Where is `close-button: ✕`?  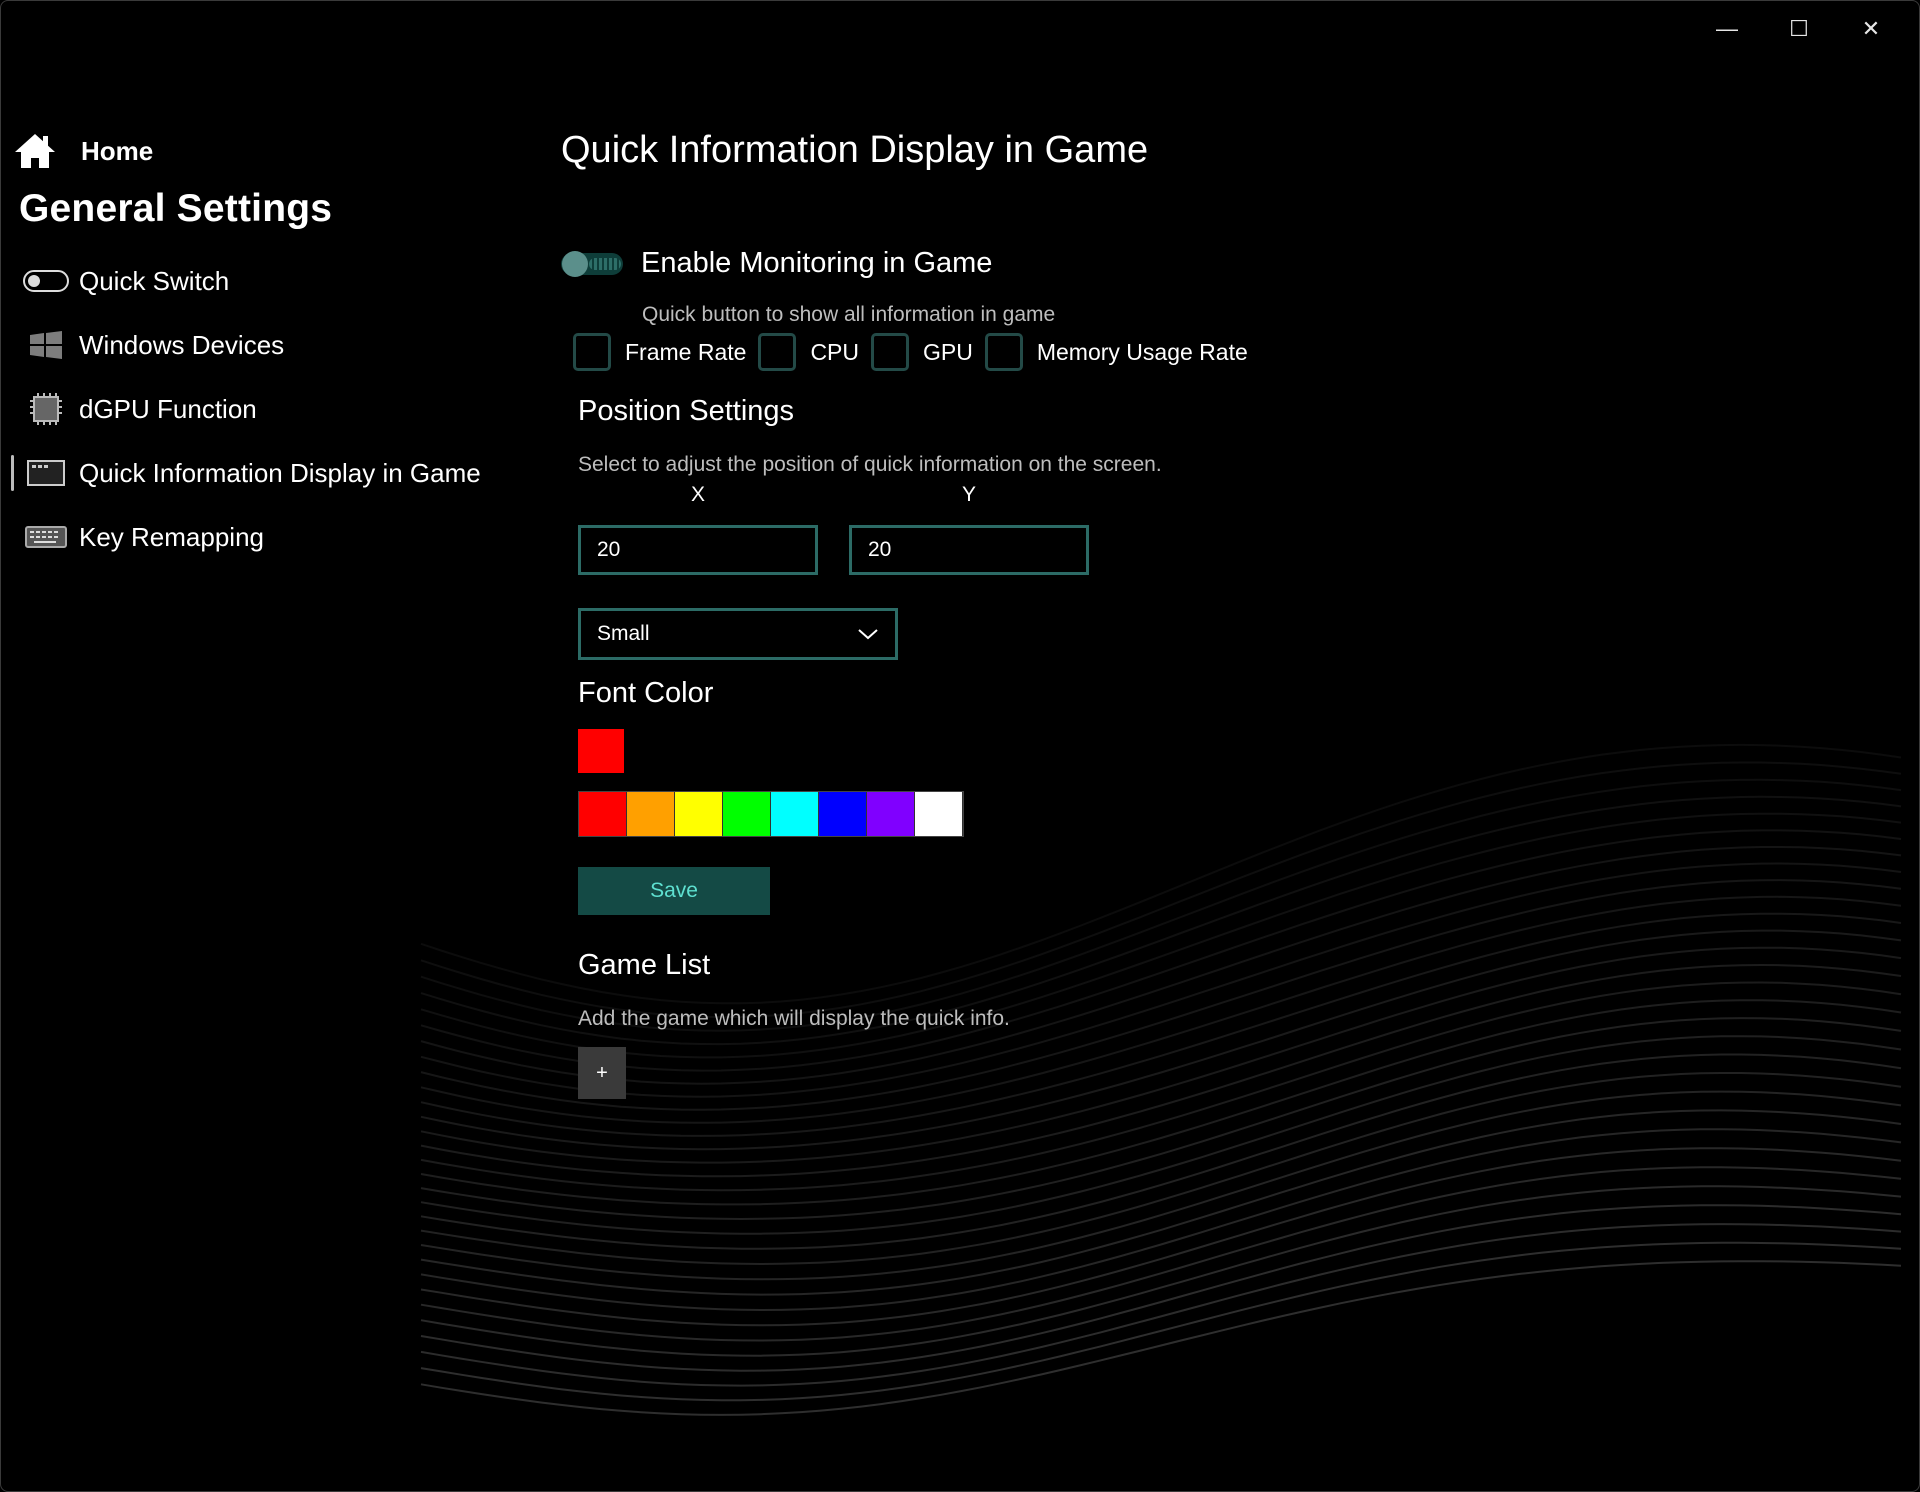 close-button: ✕ is located at coordinates (1871, 29).